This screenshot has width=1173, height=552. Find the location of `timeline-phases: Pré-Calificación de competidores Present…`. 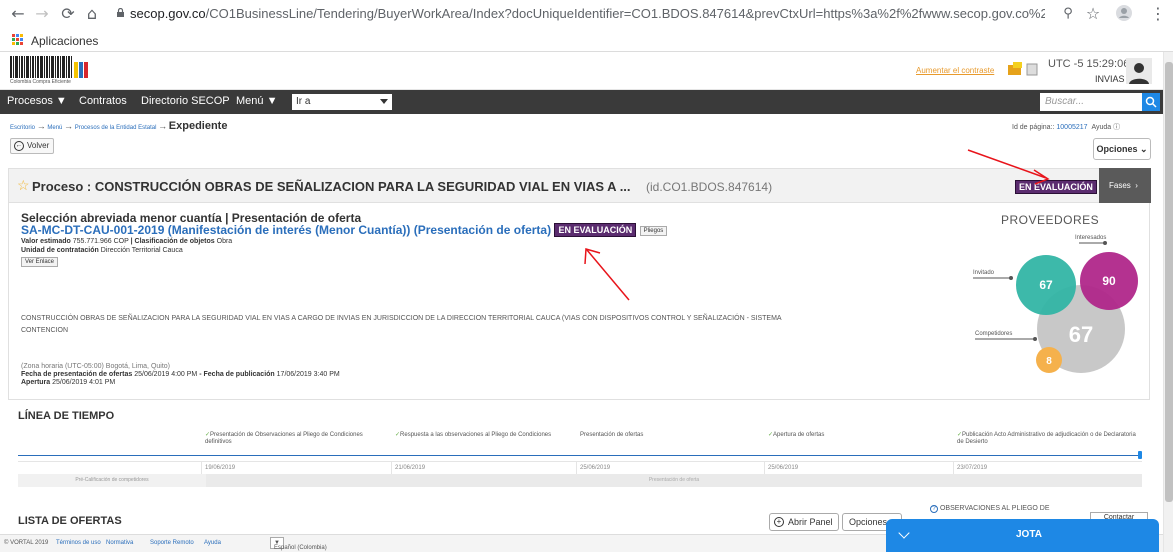

timeline-phases: Pré-Calificación de competidores Present… is located at coordinates (580, 480).